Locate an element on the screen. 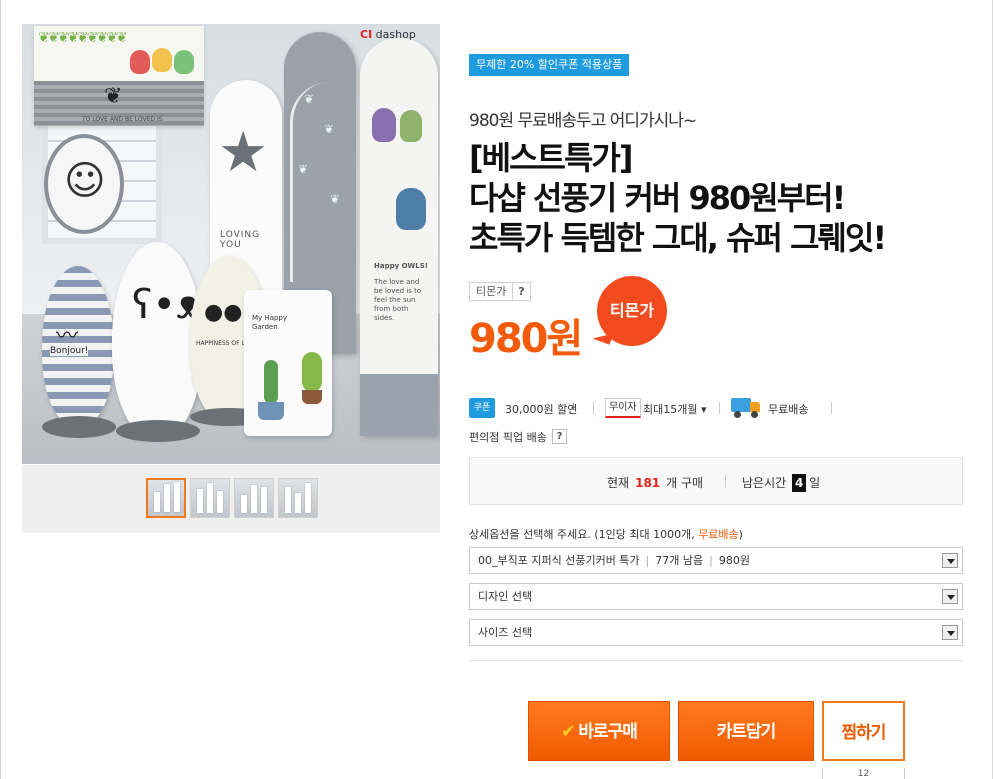 This screenshot has width=993, height=779. time-remaining: 남은시간 4 일 is located at coordinates (781, 483).